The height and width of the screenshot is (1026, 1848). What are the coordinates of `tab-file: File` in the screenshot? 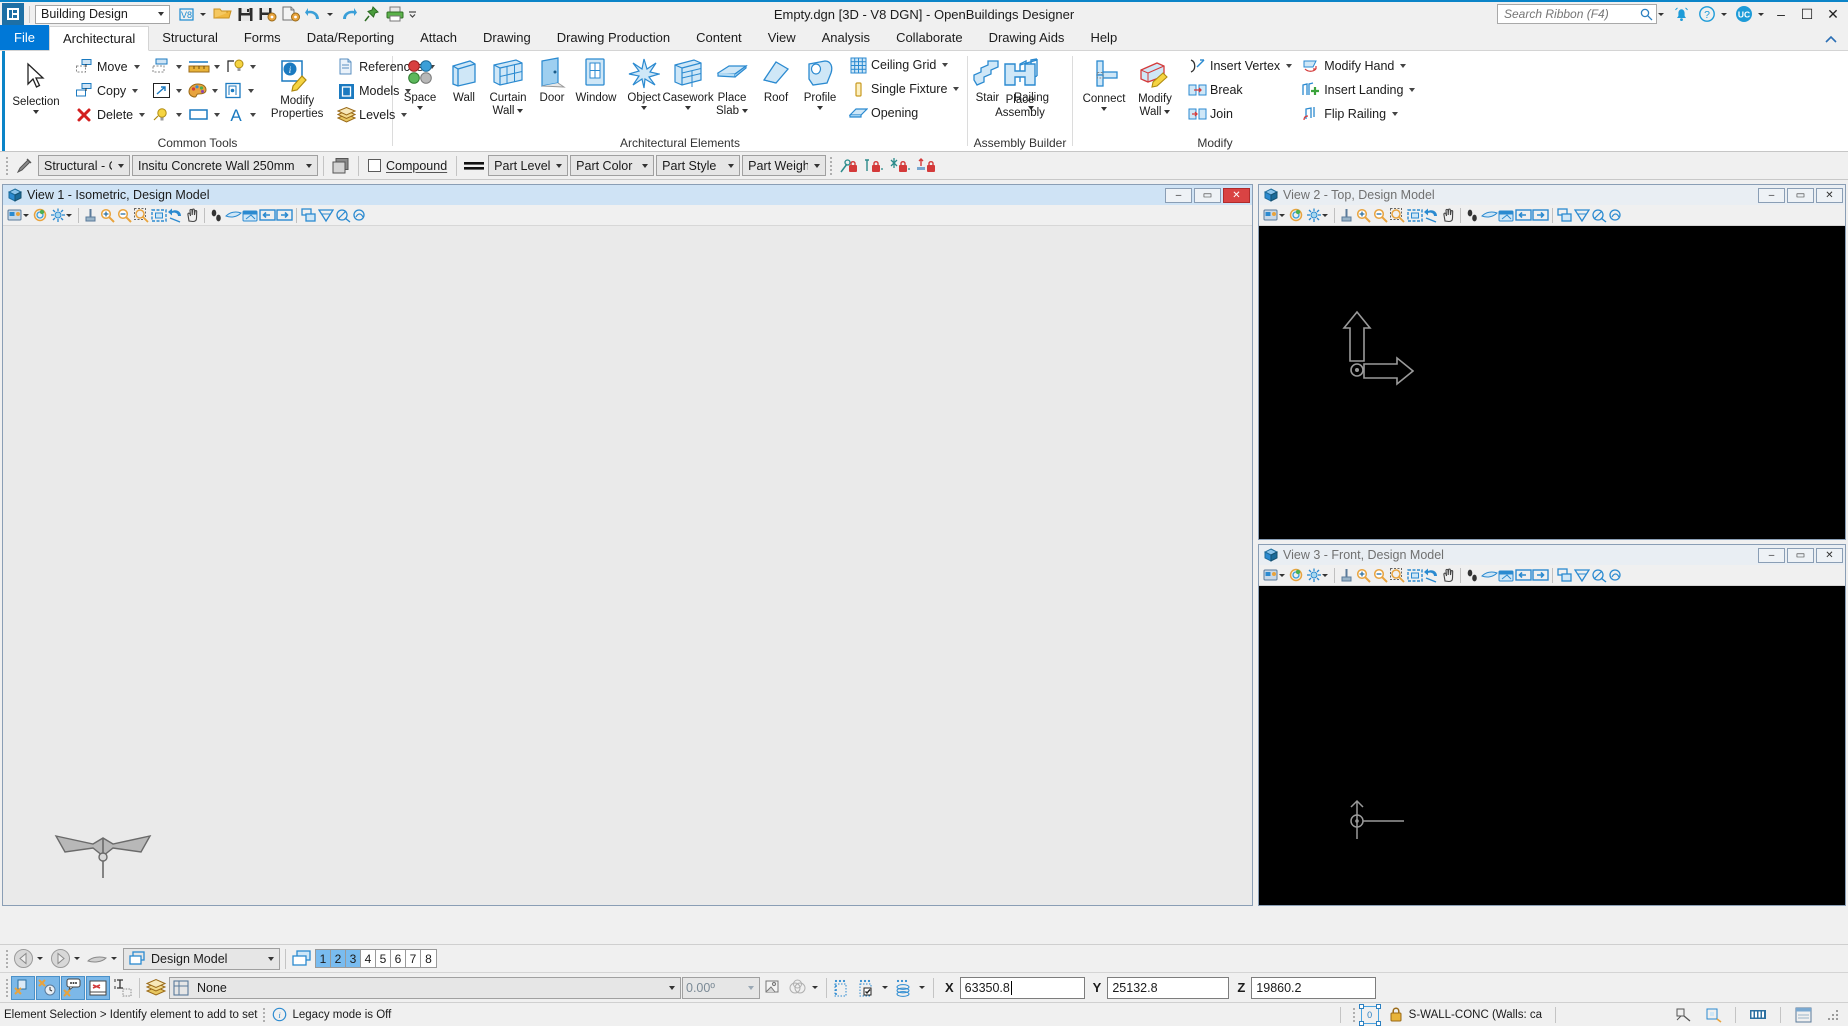 It's located at (24, 37).